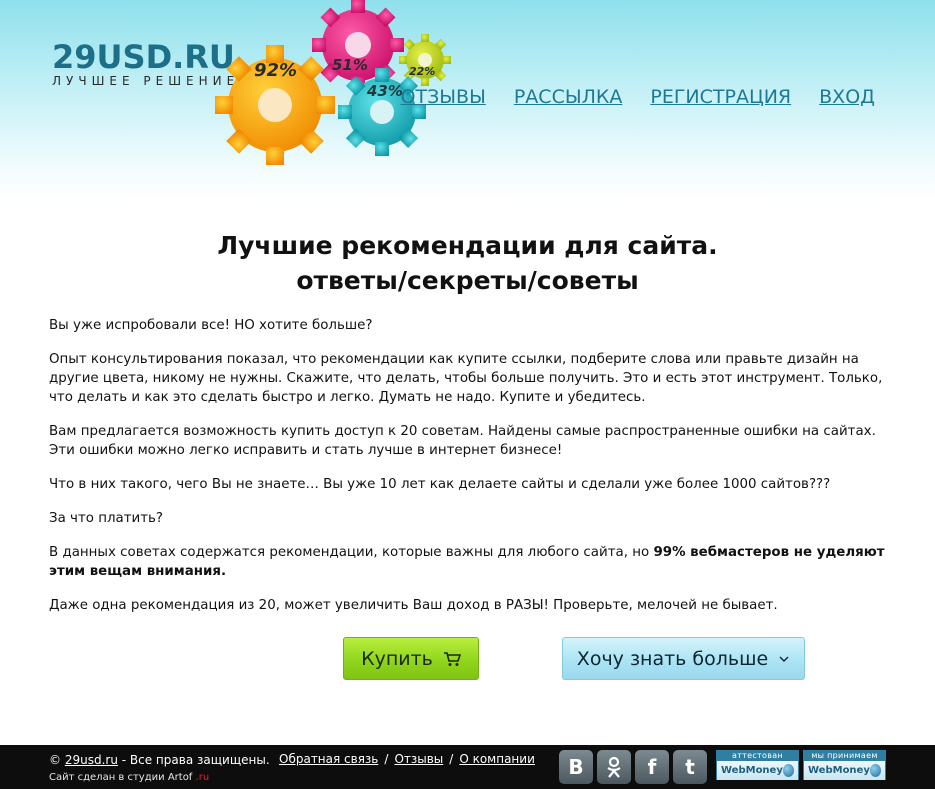 This screenshot has width=935, height=789. Describe the element at coordinates (106, 518) in the screenshot. I see `paragraph-5: За что платить?` at that location.